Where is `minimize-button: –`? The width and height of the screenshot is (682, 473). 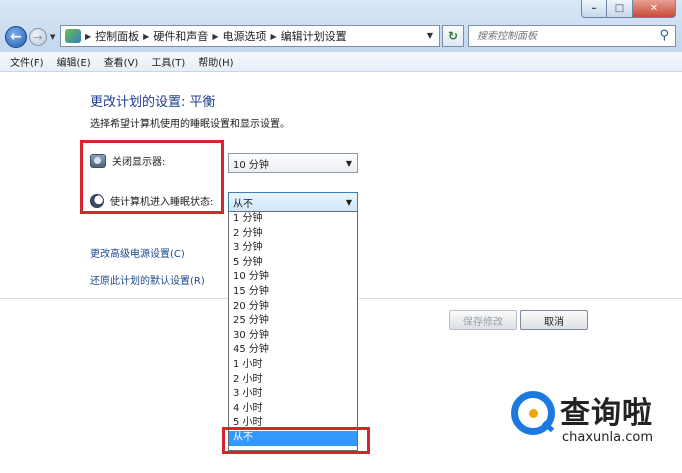 minimize-button: – is located at coordinates (594, 9).